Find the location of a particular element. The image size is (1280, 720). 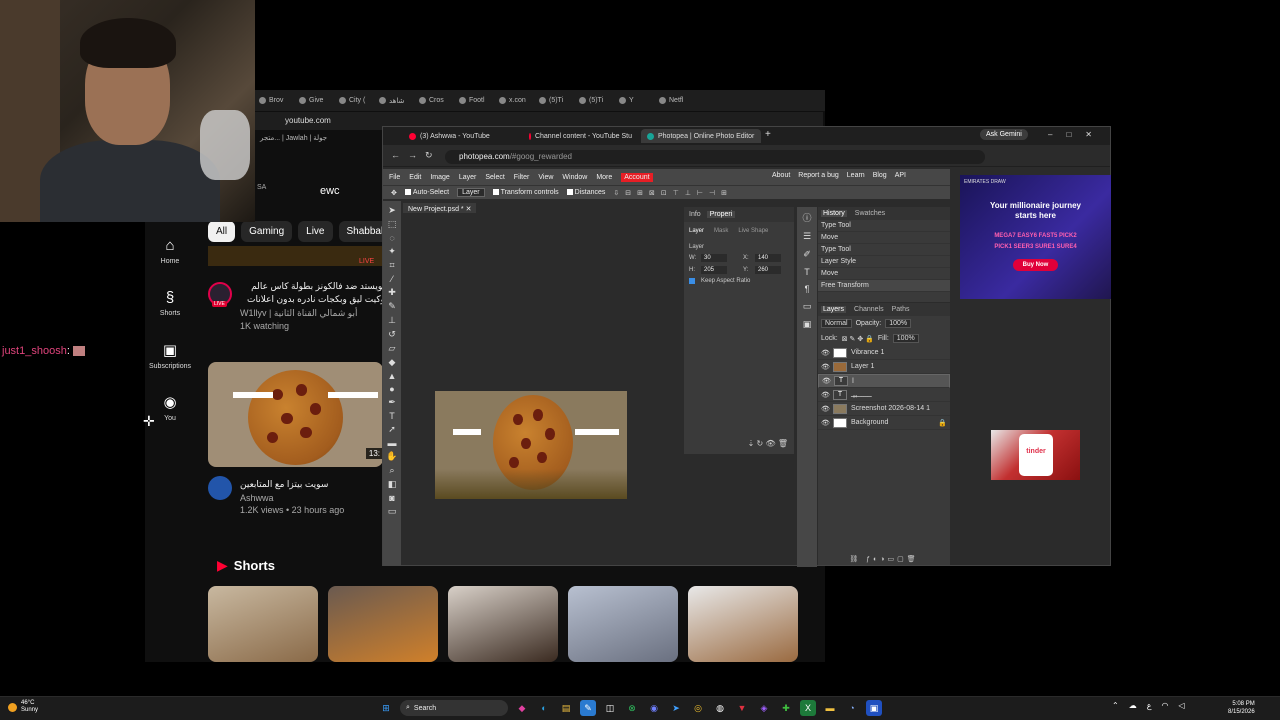

canvas-text-left is located at coordinates (467, 432).